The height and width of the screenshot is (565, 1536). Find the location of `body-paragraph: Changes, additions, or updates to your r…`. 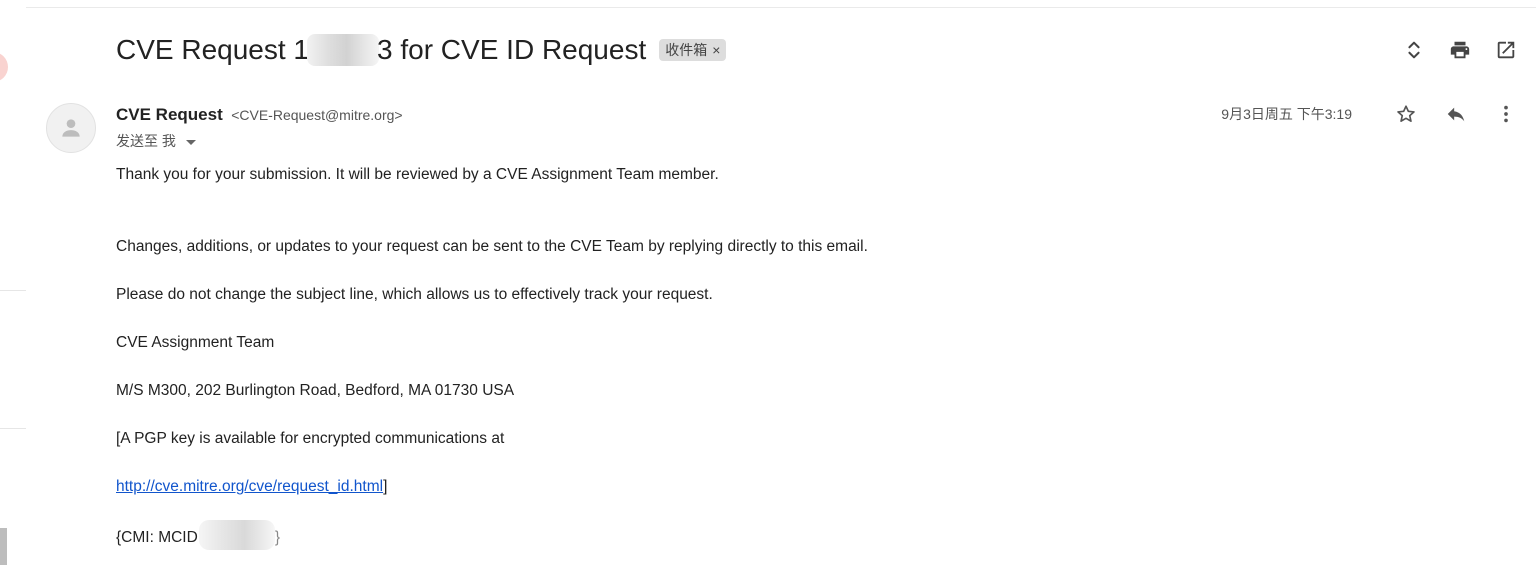

body-paragraph: Changes, additions, or updates to your r… is located at coordinates (492, 246).